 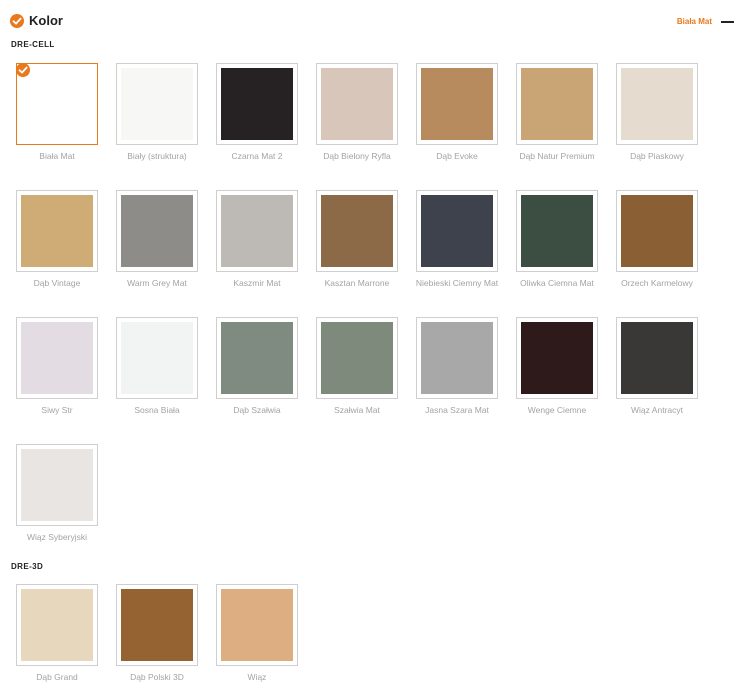 What do you see at coordinates (27, 566) in the screenshot?
I see `group-title-dre-3d: DRE-3D` at bounding box center [27, 566].